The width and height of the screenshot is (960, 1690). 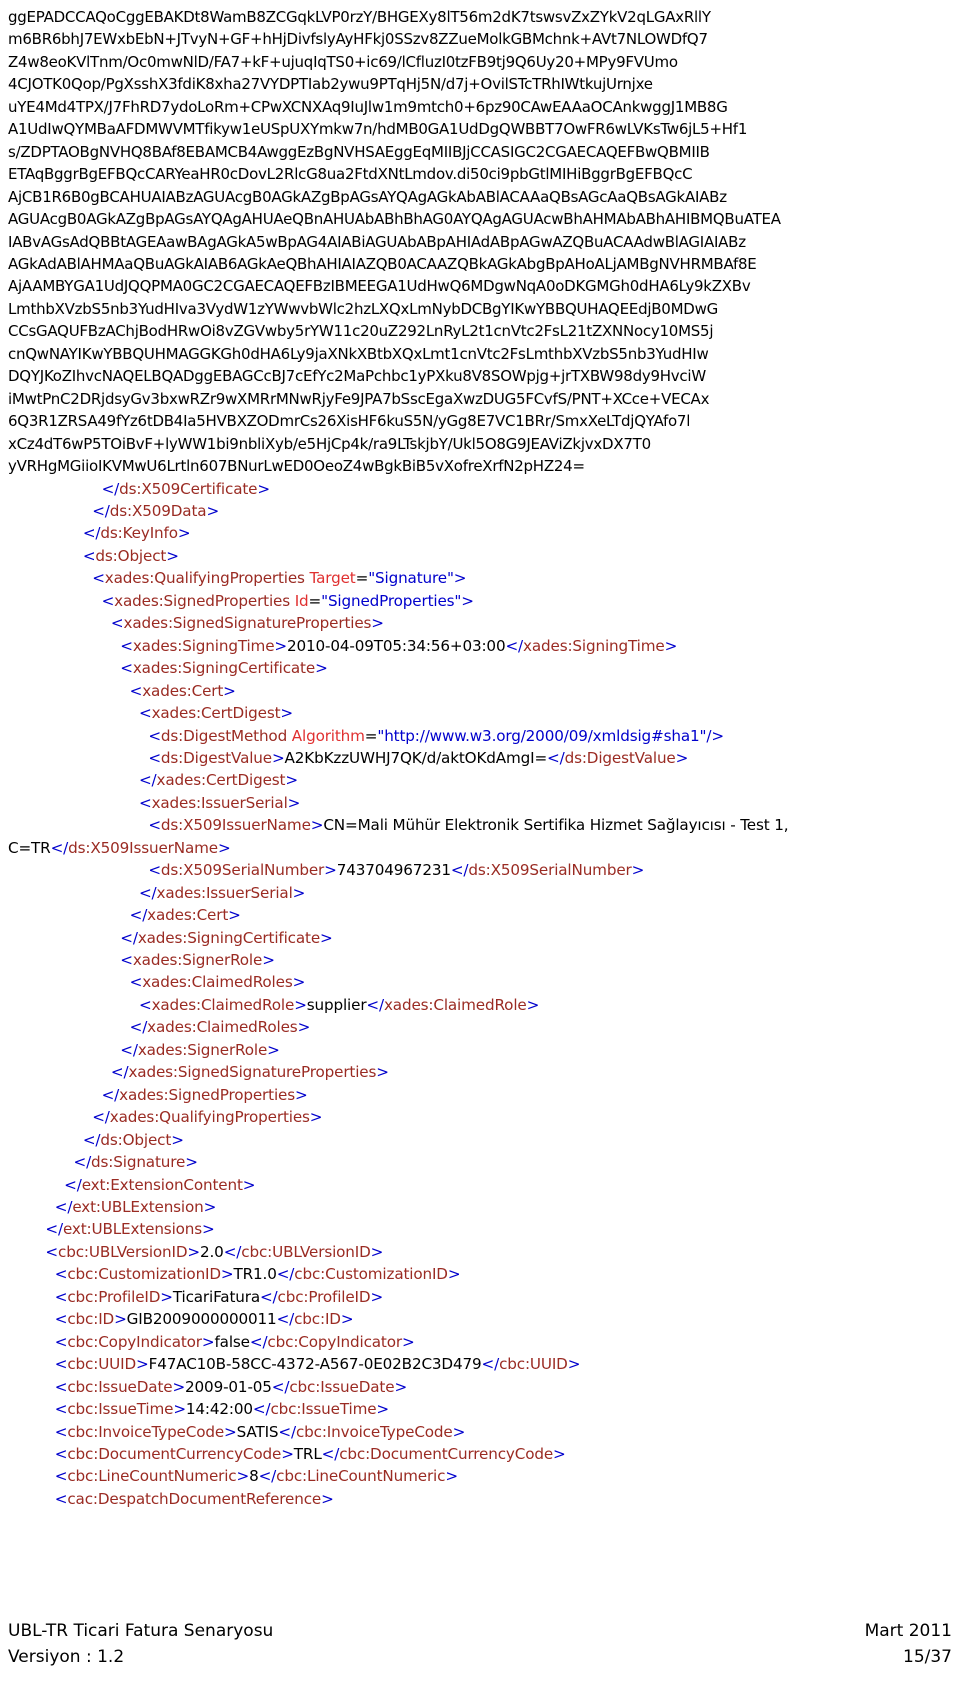 I want to click on xml-line: <cbc:UBLVersionID>2.0</cbc:UBLVersionID>, so click(x=482, y=1252).